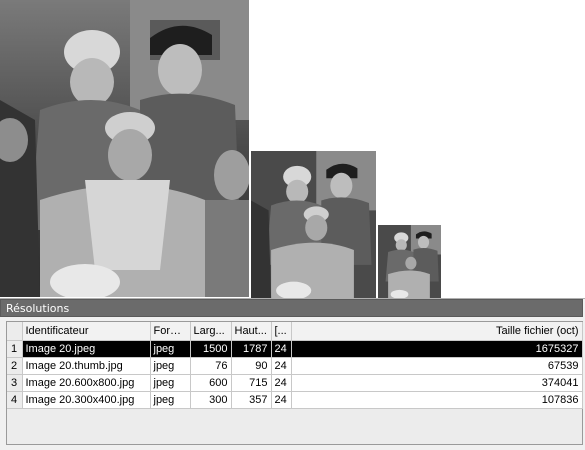  Describe the element at coordinates (86, 366) in the screenshot. I see `cell-identificateur: Image 20.thumb.jpg` at that location.